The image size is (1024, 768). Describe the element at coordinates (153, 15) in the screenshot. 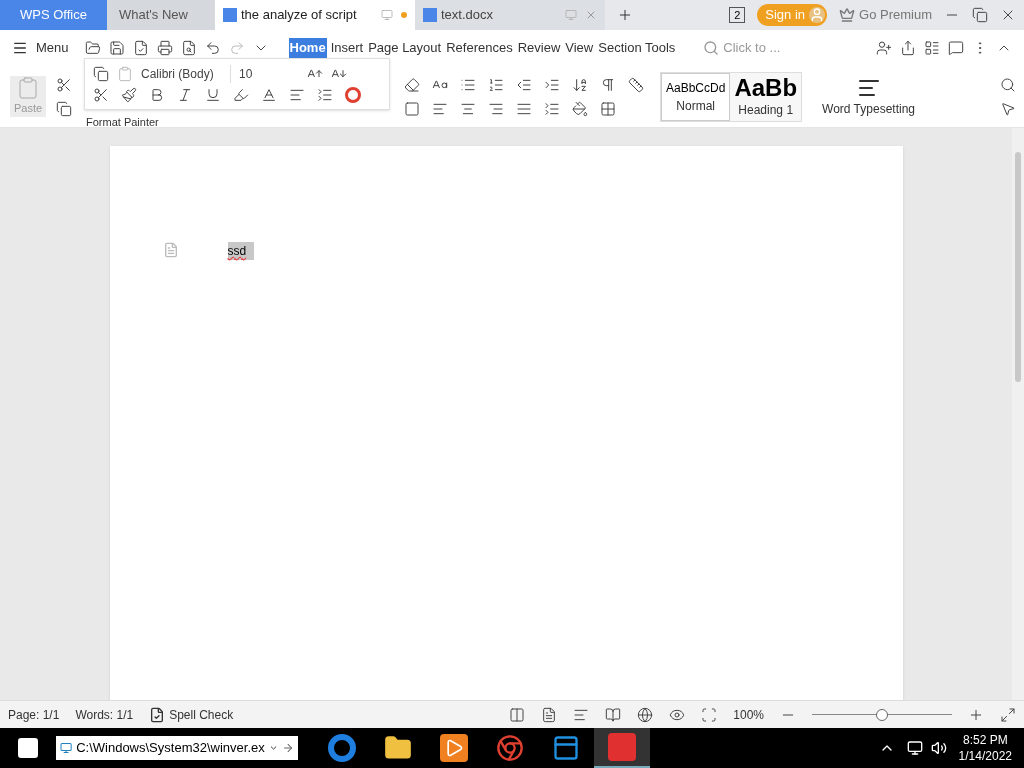

I see `tab-title: What's New` at that location.